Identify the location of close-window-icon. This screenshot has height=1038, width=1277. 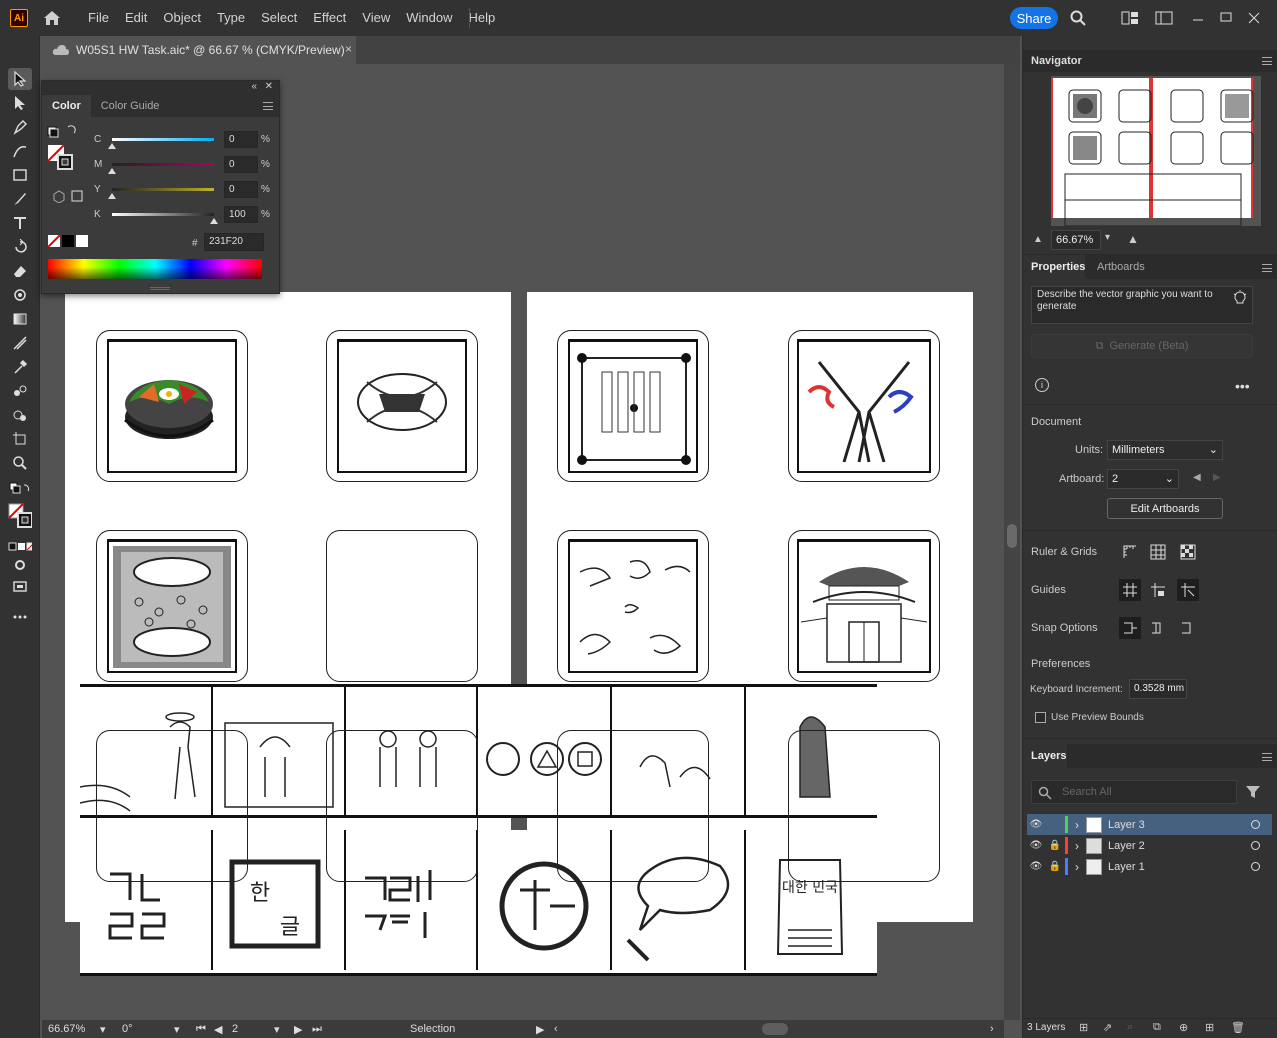
(1254, 18).